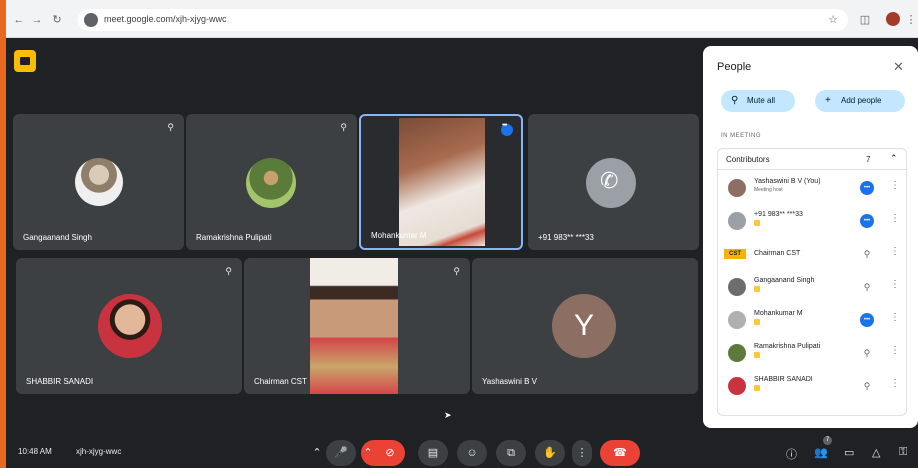 This screenshot has width=918, height=468. I want to click on end-call-button: ☎, so click(620, 453).